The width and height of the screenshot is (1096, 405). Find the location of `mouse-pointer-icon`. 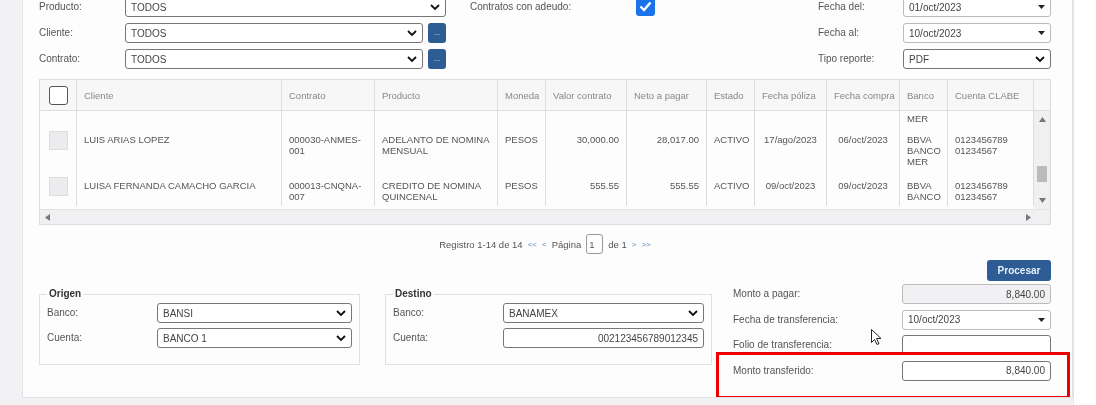

mouse-pointer-icon is located at coordinates (876, 337).